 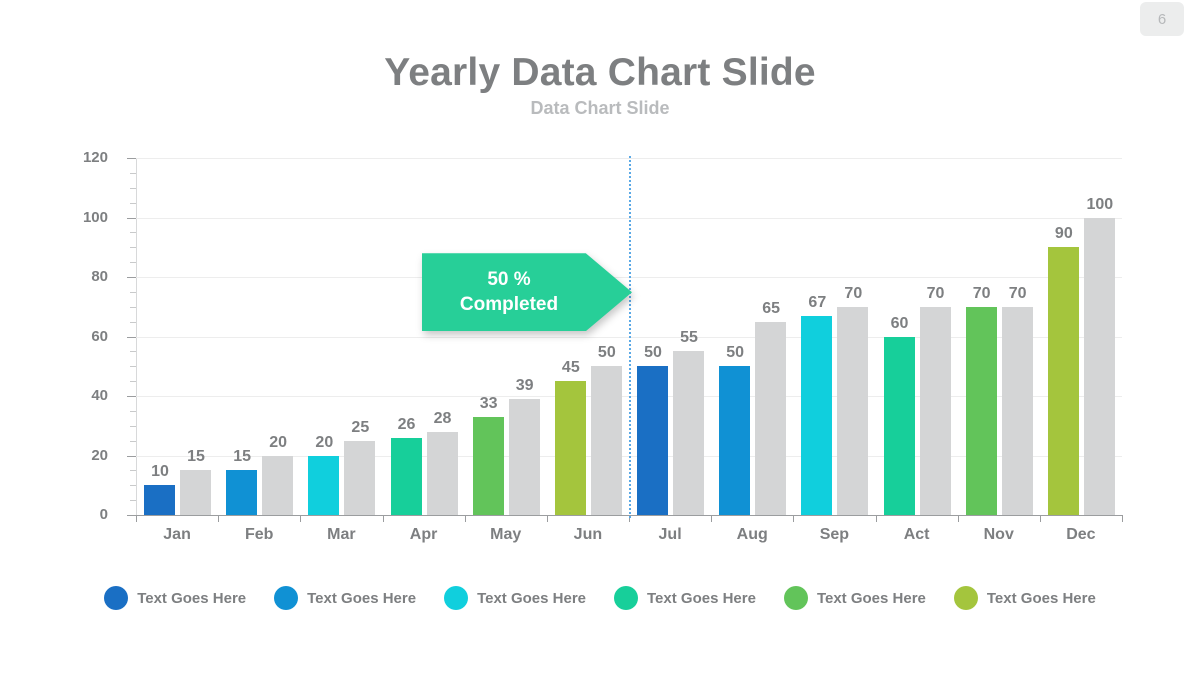 I want to click on bar-group: 20 25 Mar, so click(x=341, y=350).